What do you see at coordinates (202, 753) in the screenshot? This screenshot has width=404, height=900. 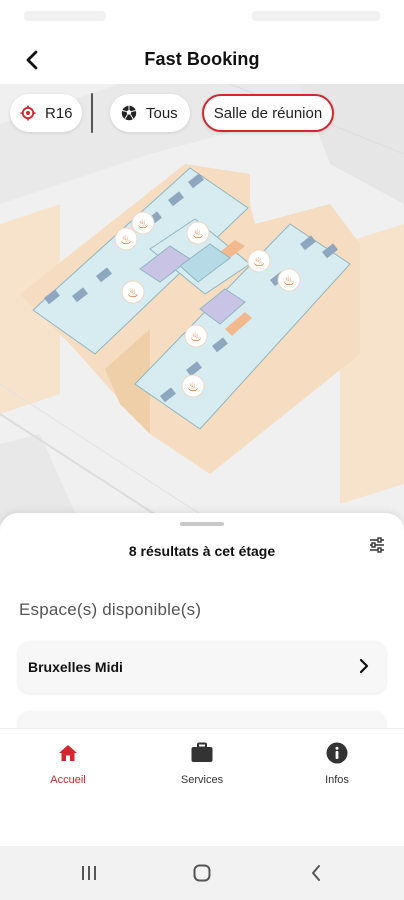 I see `briefcase-icon` at bounding box center [202, 753].